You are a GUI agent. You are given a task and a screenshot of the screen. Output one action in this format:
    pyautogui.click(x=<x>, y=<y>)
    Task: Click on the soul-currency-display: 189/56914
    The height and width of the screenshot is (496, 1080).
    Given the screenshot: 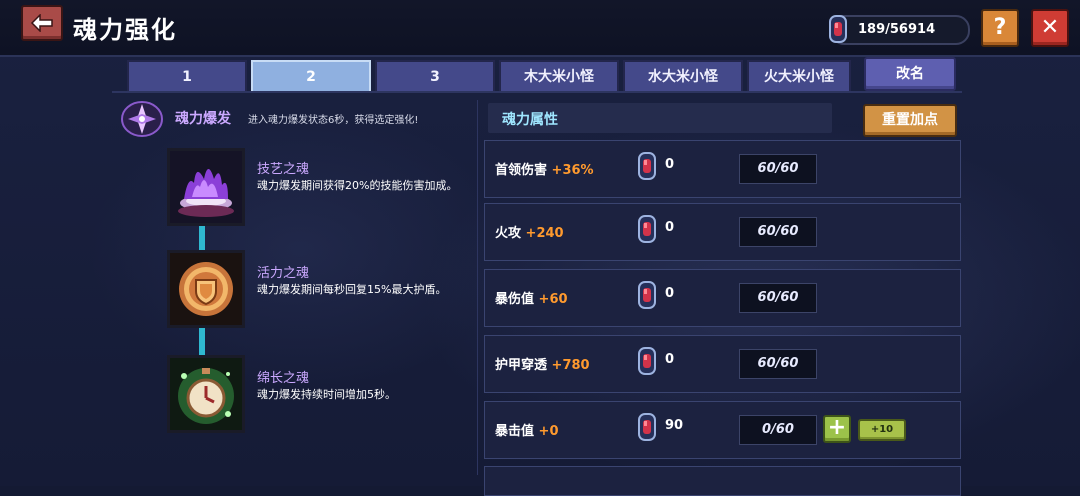 What is the action you would take?
    pyautogui.click(x=899, y=30)
    